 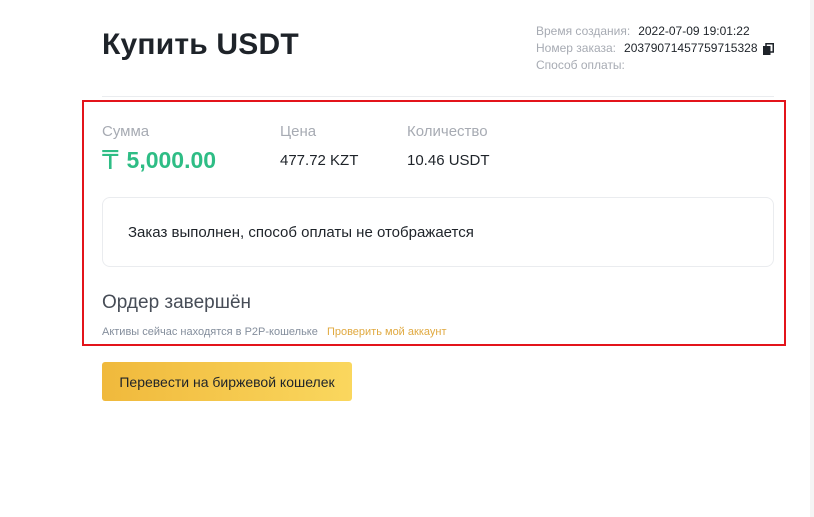 What do you see at coordinates (387, 332) in the screenshot?
I see `check-account-link: Проверить мой аккаунт` at bounding box center [387, 332].